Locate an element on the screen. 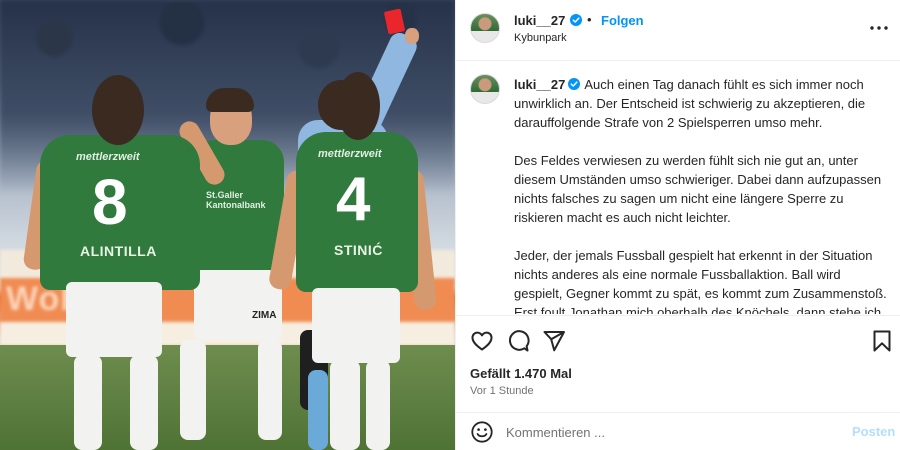 This screenshot has width=900, height=450. jersey-number: 8 is located at coordinates (110, 202).